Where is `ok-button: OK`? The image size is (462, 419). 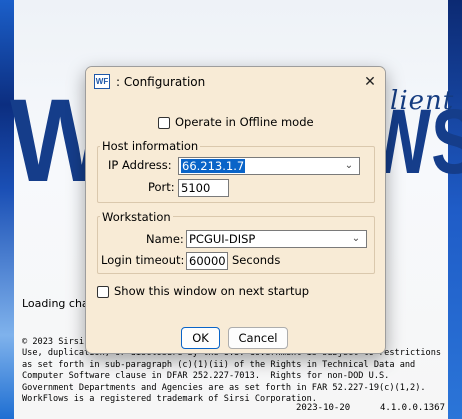
ok-button: OK is located at coordinates (200, 338).